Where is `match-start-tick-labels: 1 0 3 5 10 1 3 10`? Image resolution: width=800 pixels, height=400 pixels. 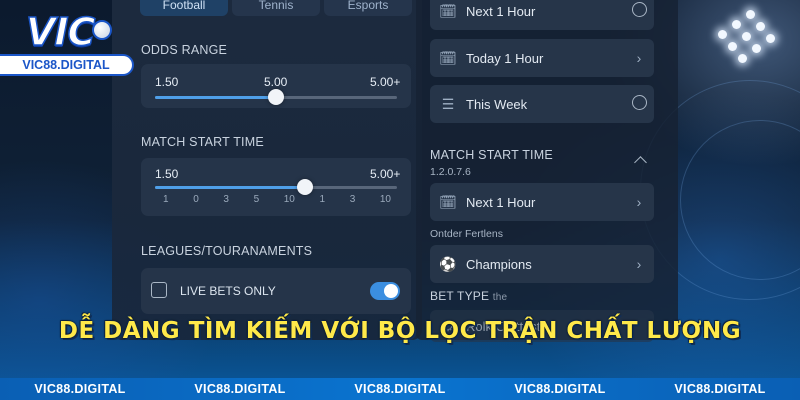
match-start-tick-labels: 1 0 3 5 10 1 3 10 is located at coordinates (277, 199).